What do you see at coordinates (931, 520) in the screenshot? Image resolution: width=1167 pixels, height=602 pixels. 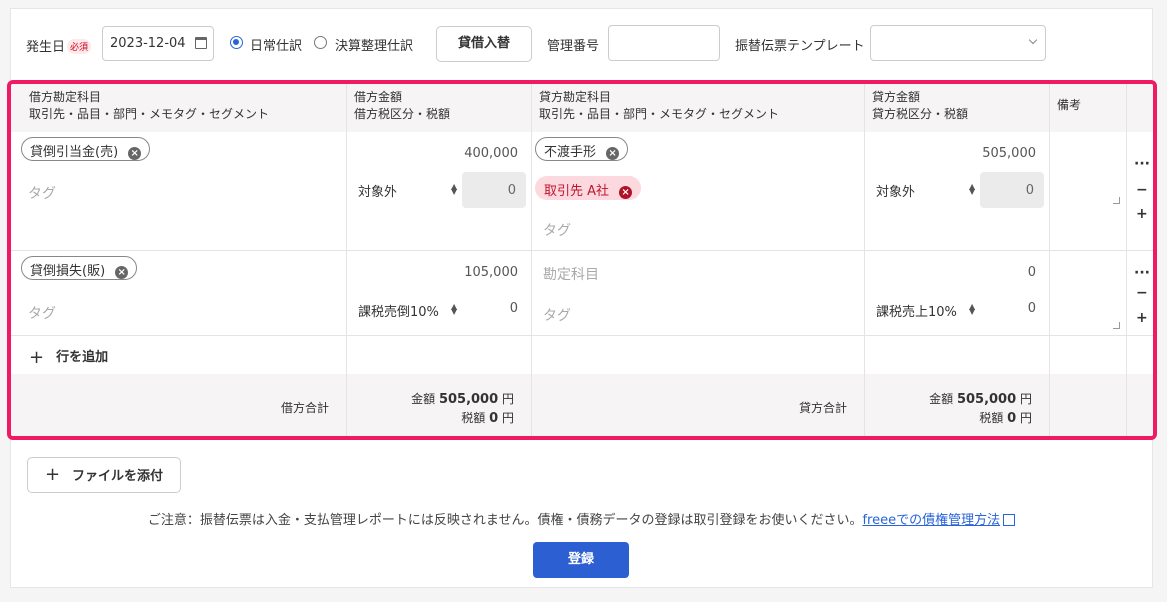 I see `receivables-help-link: freeeでの債権管理方法` at bounding box center [931, 520].